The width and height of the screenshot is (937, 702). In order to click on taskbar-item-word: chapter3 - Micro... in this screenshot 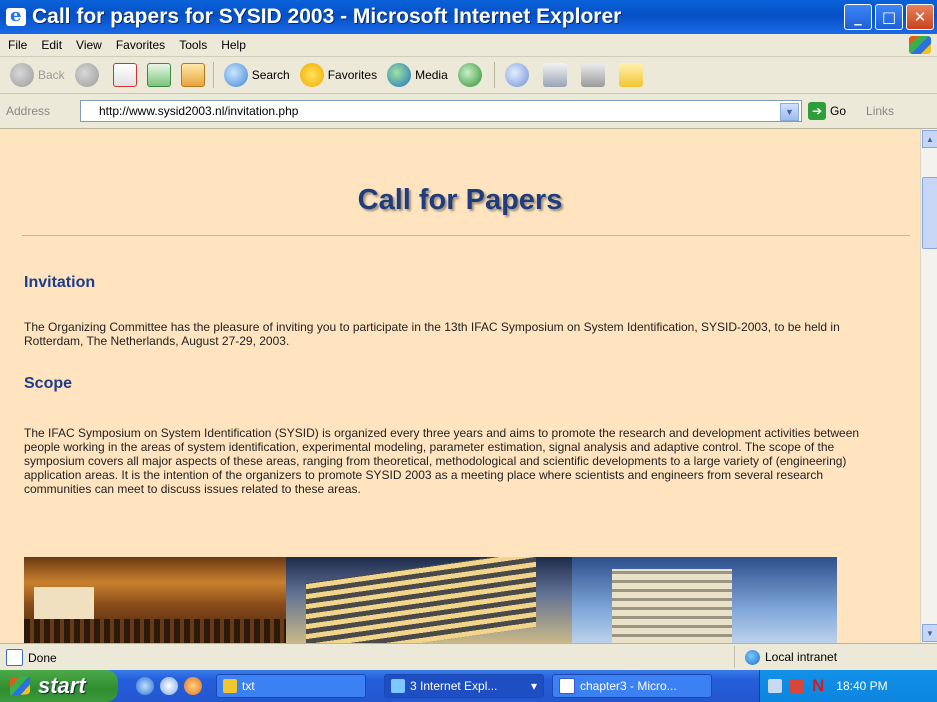, I will do `click(632, 686)`.